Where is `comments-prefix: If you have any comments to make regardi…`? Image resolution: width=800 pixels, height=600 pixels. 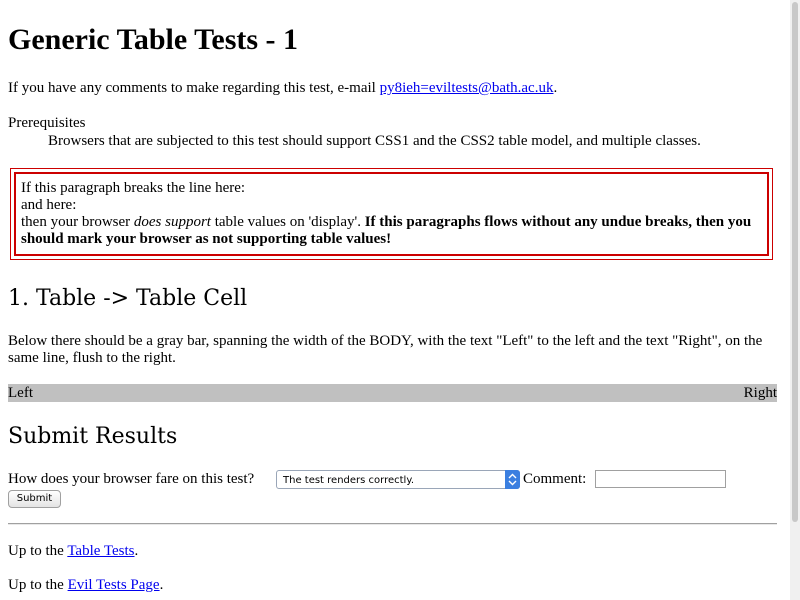
comments-prefix: If you have any comments to make regardi… is located at coordinates (194, 88).